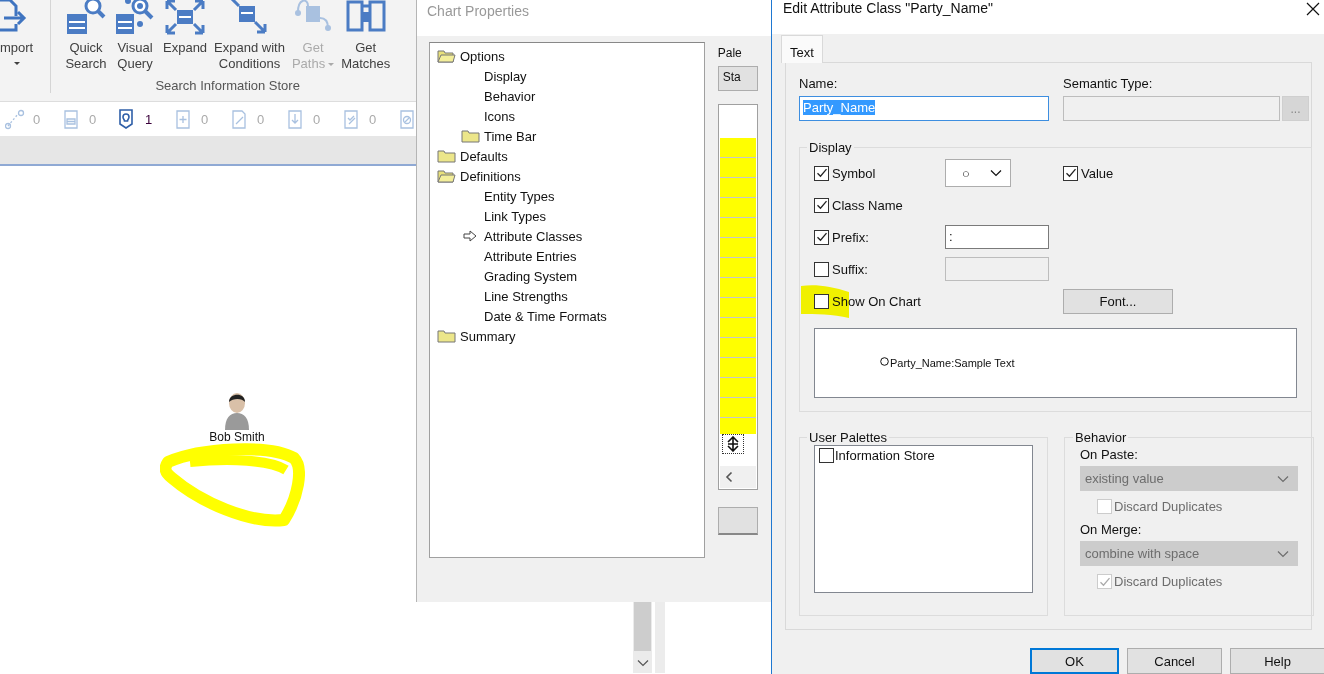 Image resolution: width=1324 pixels, height=674 pixels. Describe the element at coordinates (732, 444) in the screenshot. I see `resize-icon` at that location.